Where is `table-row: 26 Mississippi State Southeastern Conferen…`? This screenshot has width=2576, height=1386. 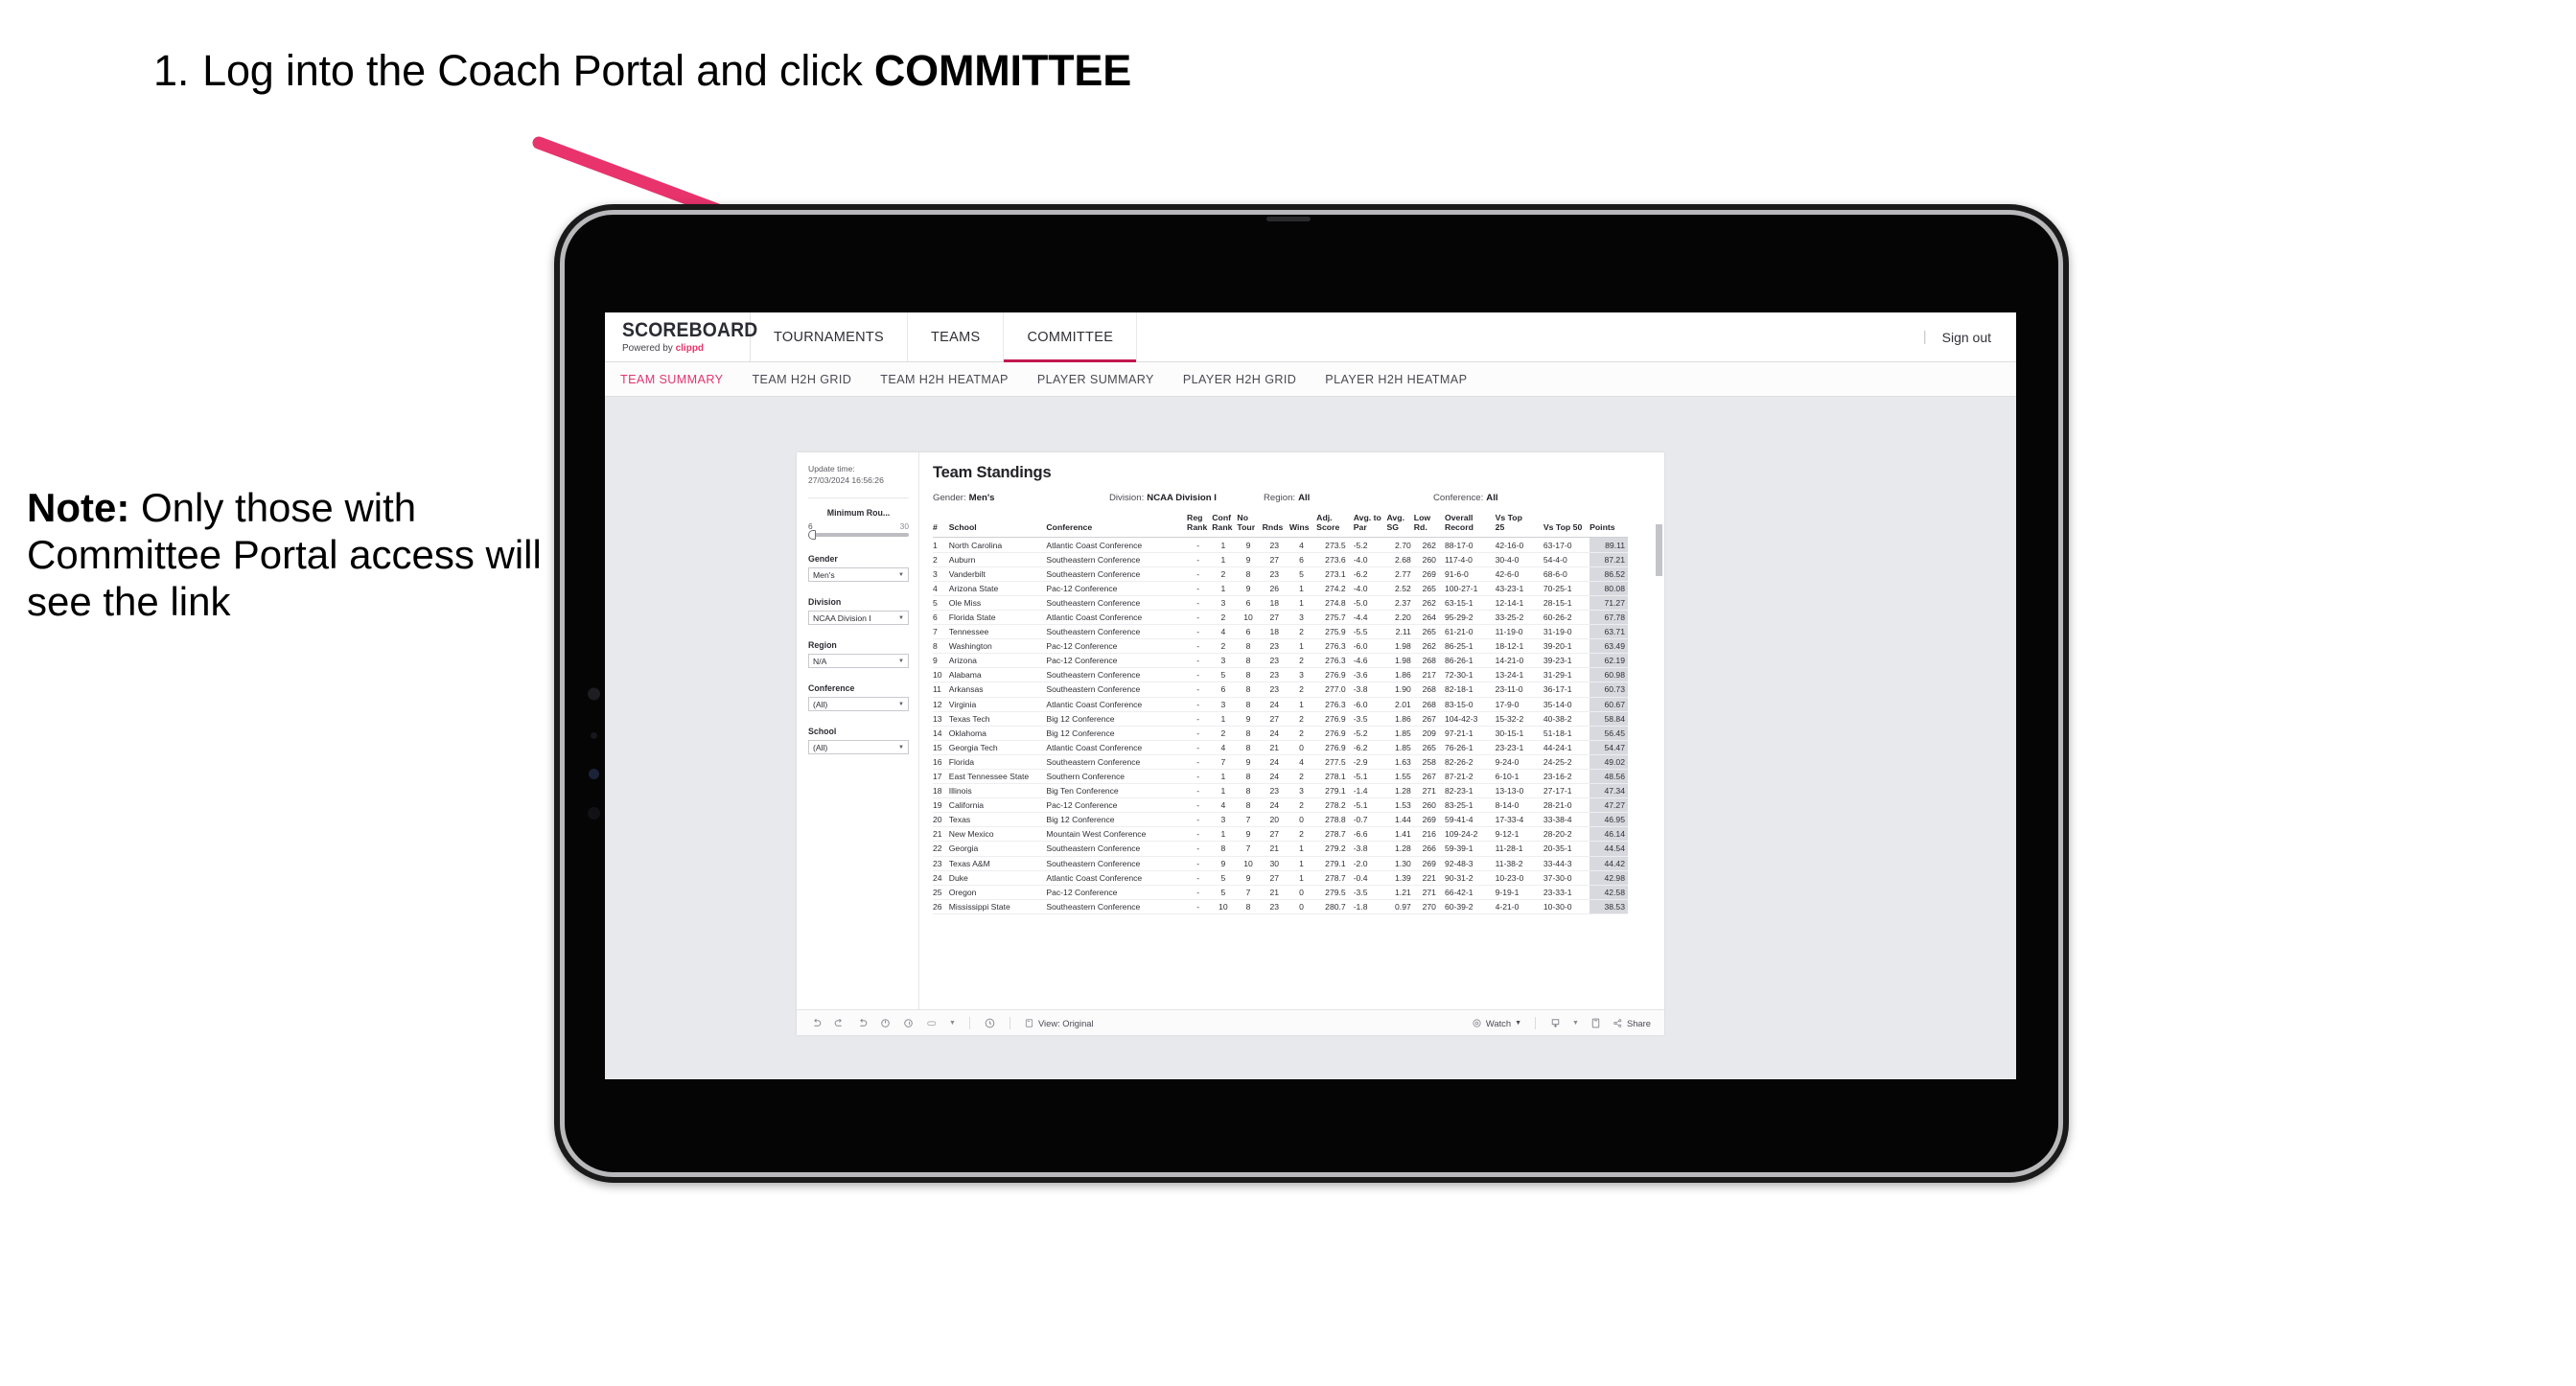 table-row: 26 Mississippi State Southeastern Conferen… is located at coordinates (1280, 907).